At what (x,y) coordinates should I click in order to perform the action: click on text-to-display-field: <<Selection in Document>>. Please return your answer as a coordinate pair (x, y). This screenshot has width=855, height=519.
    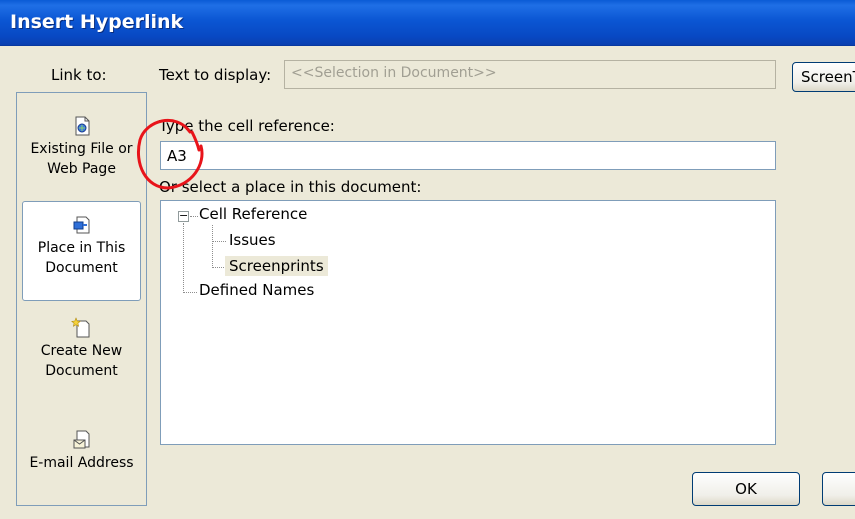
    Looking at the image, I should click on (530, 74).